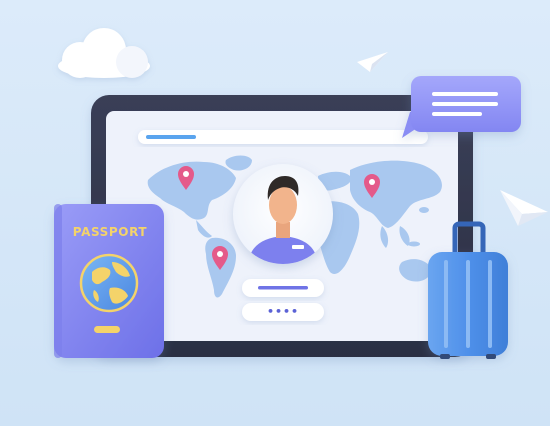  I want to click on chat-bubble-icon, so click(461, 107).